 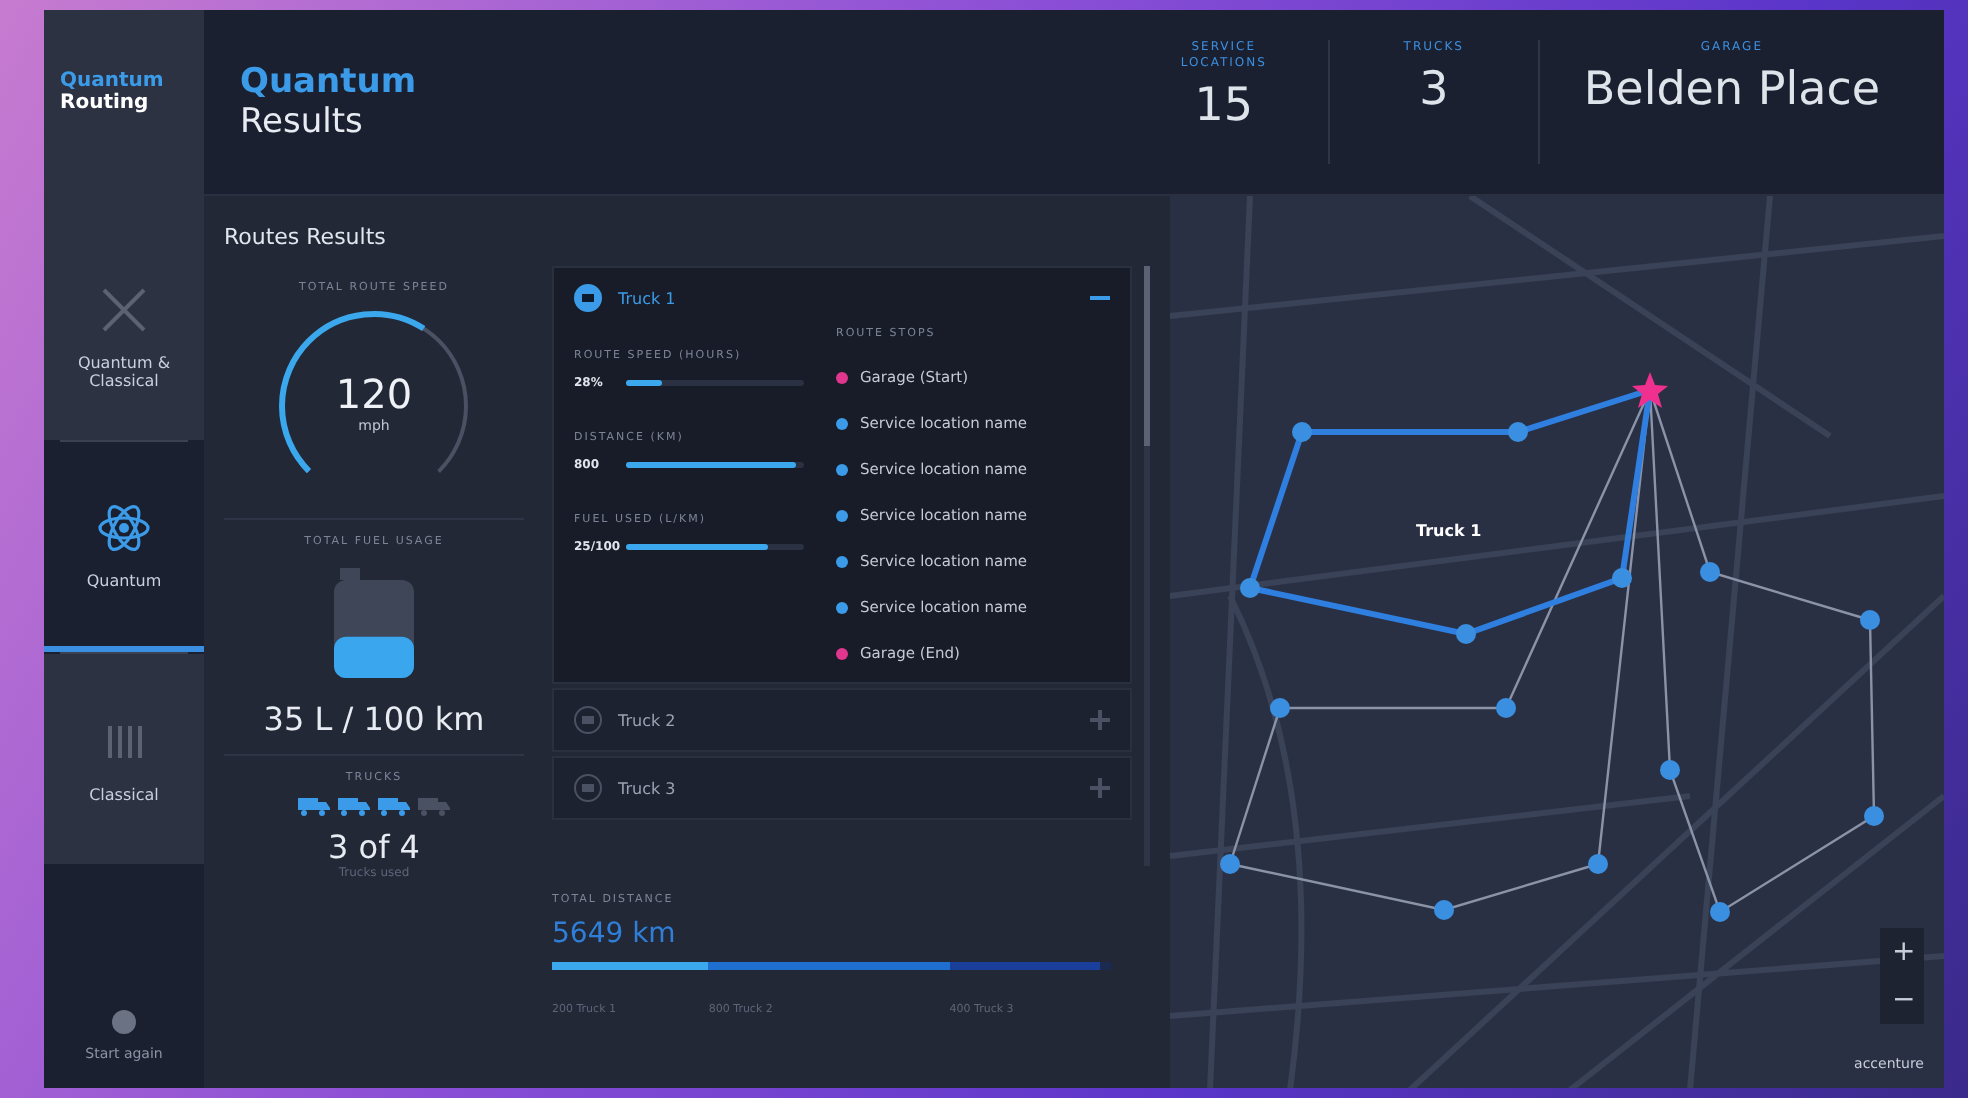 What do you see at coordinates (113, 81) in the screenshot?
I see `logo-text: Quantum` at bounding box center [113, 81].